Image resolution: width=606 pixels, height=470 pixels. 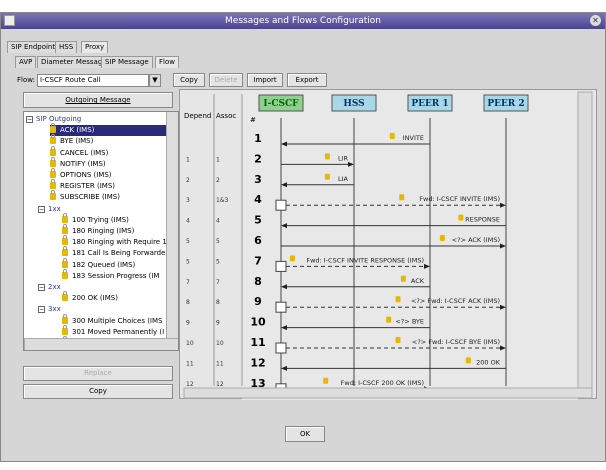 I want to click on delete-flow-button: Delete, so click(x=226, y=80).